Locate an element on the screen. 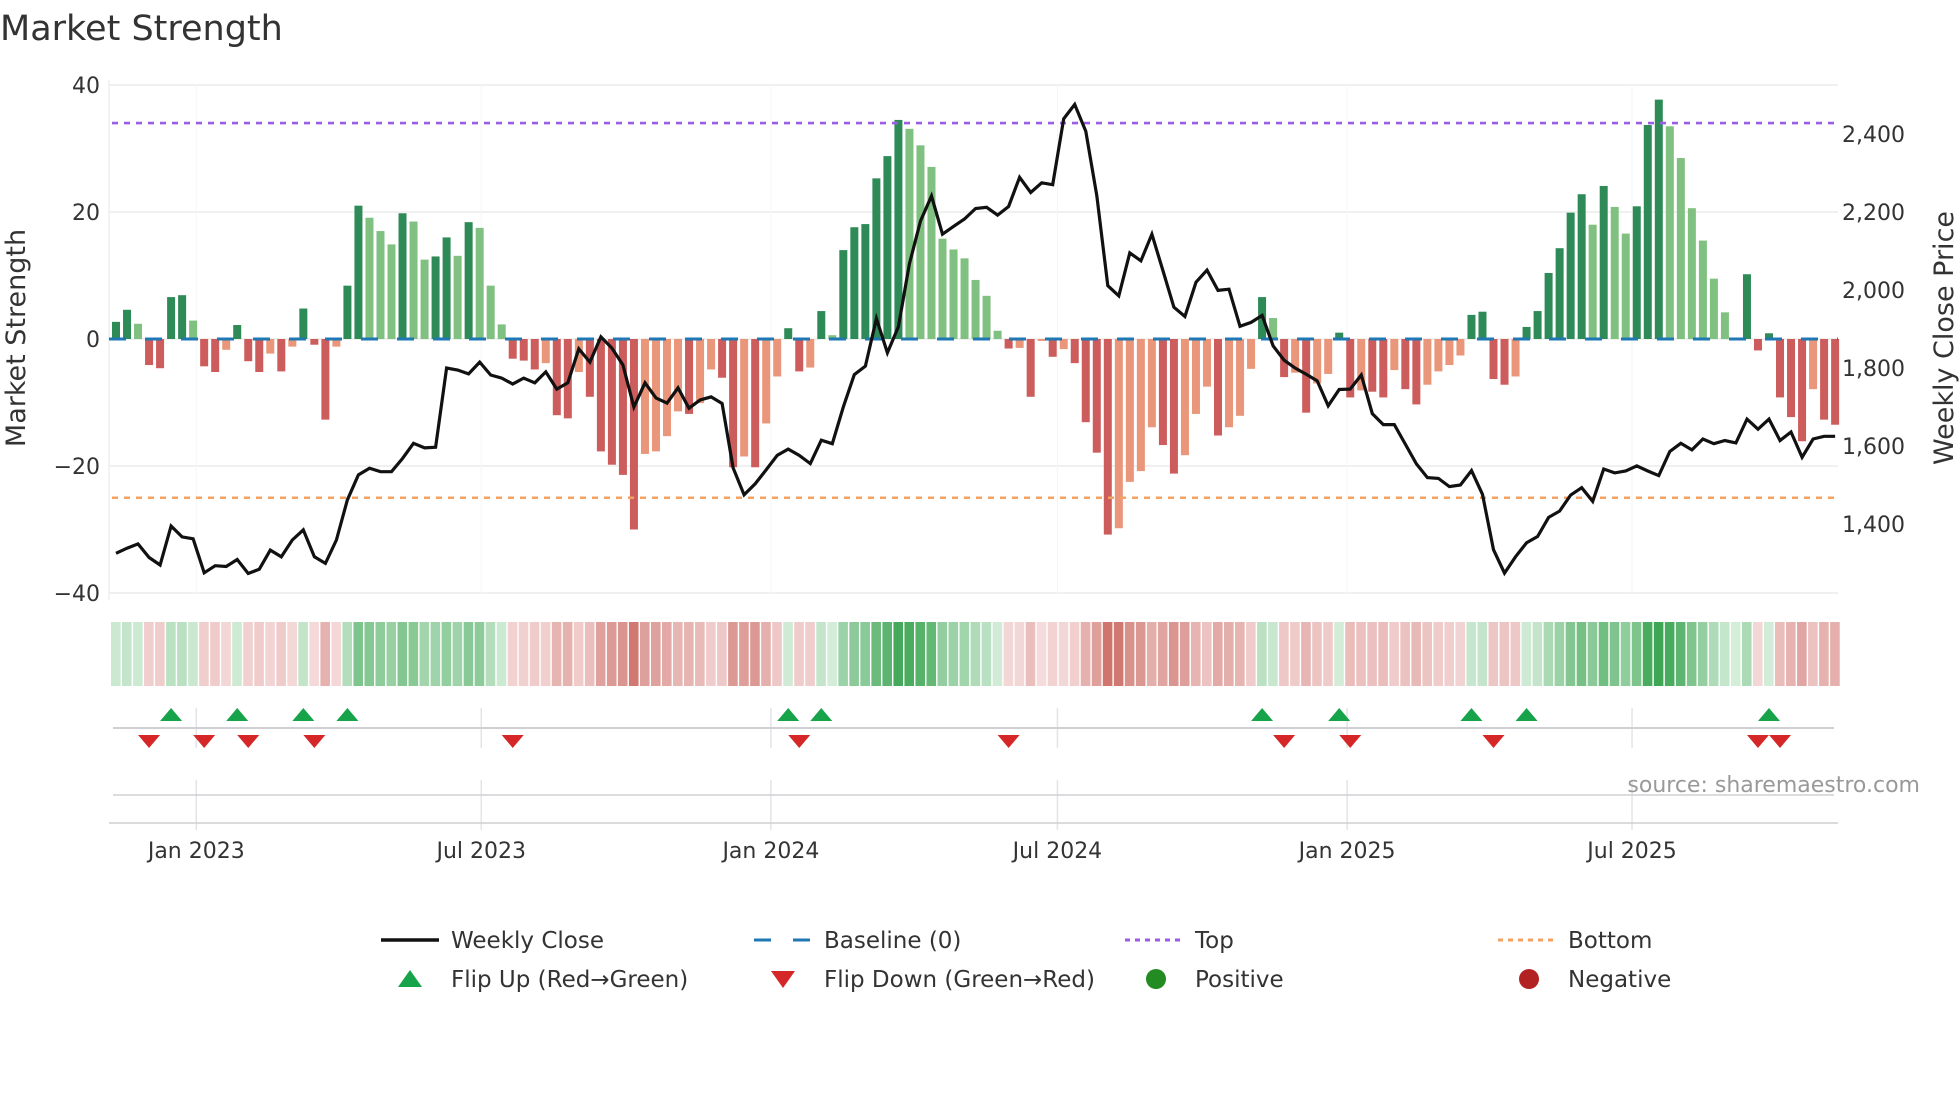  heat-strip is located at coordinates (975, 654).